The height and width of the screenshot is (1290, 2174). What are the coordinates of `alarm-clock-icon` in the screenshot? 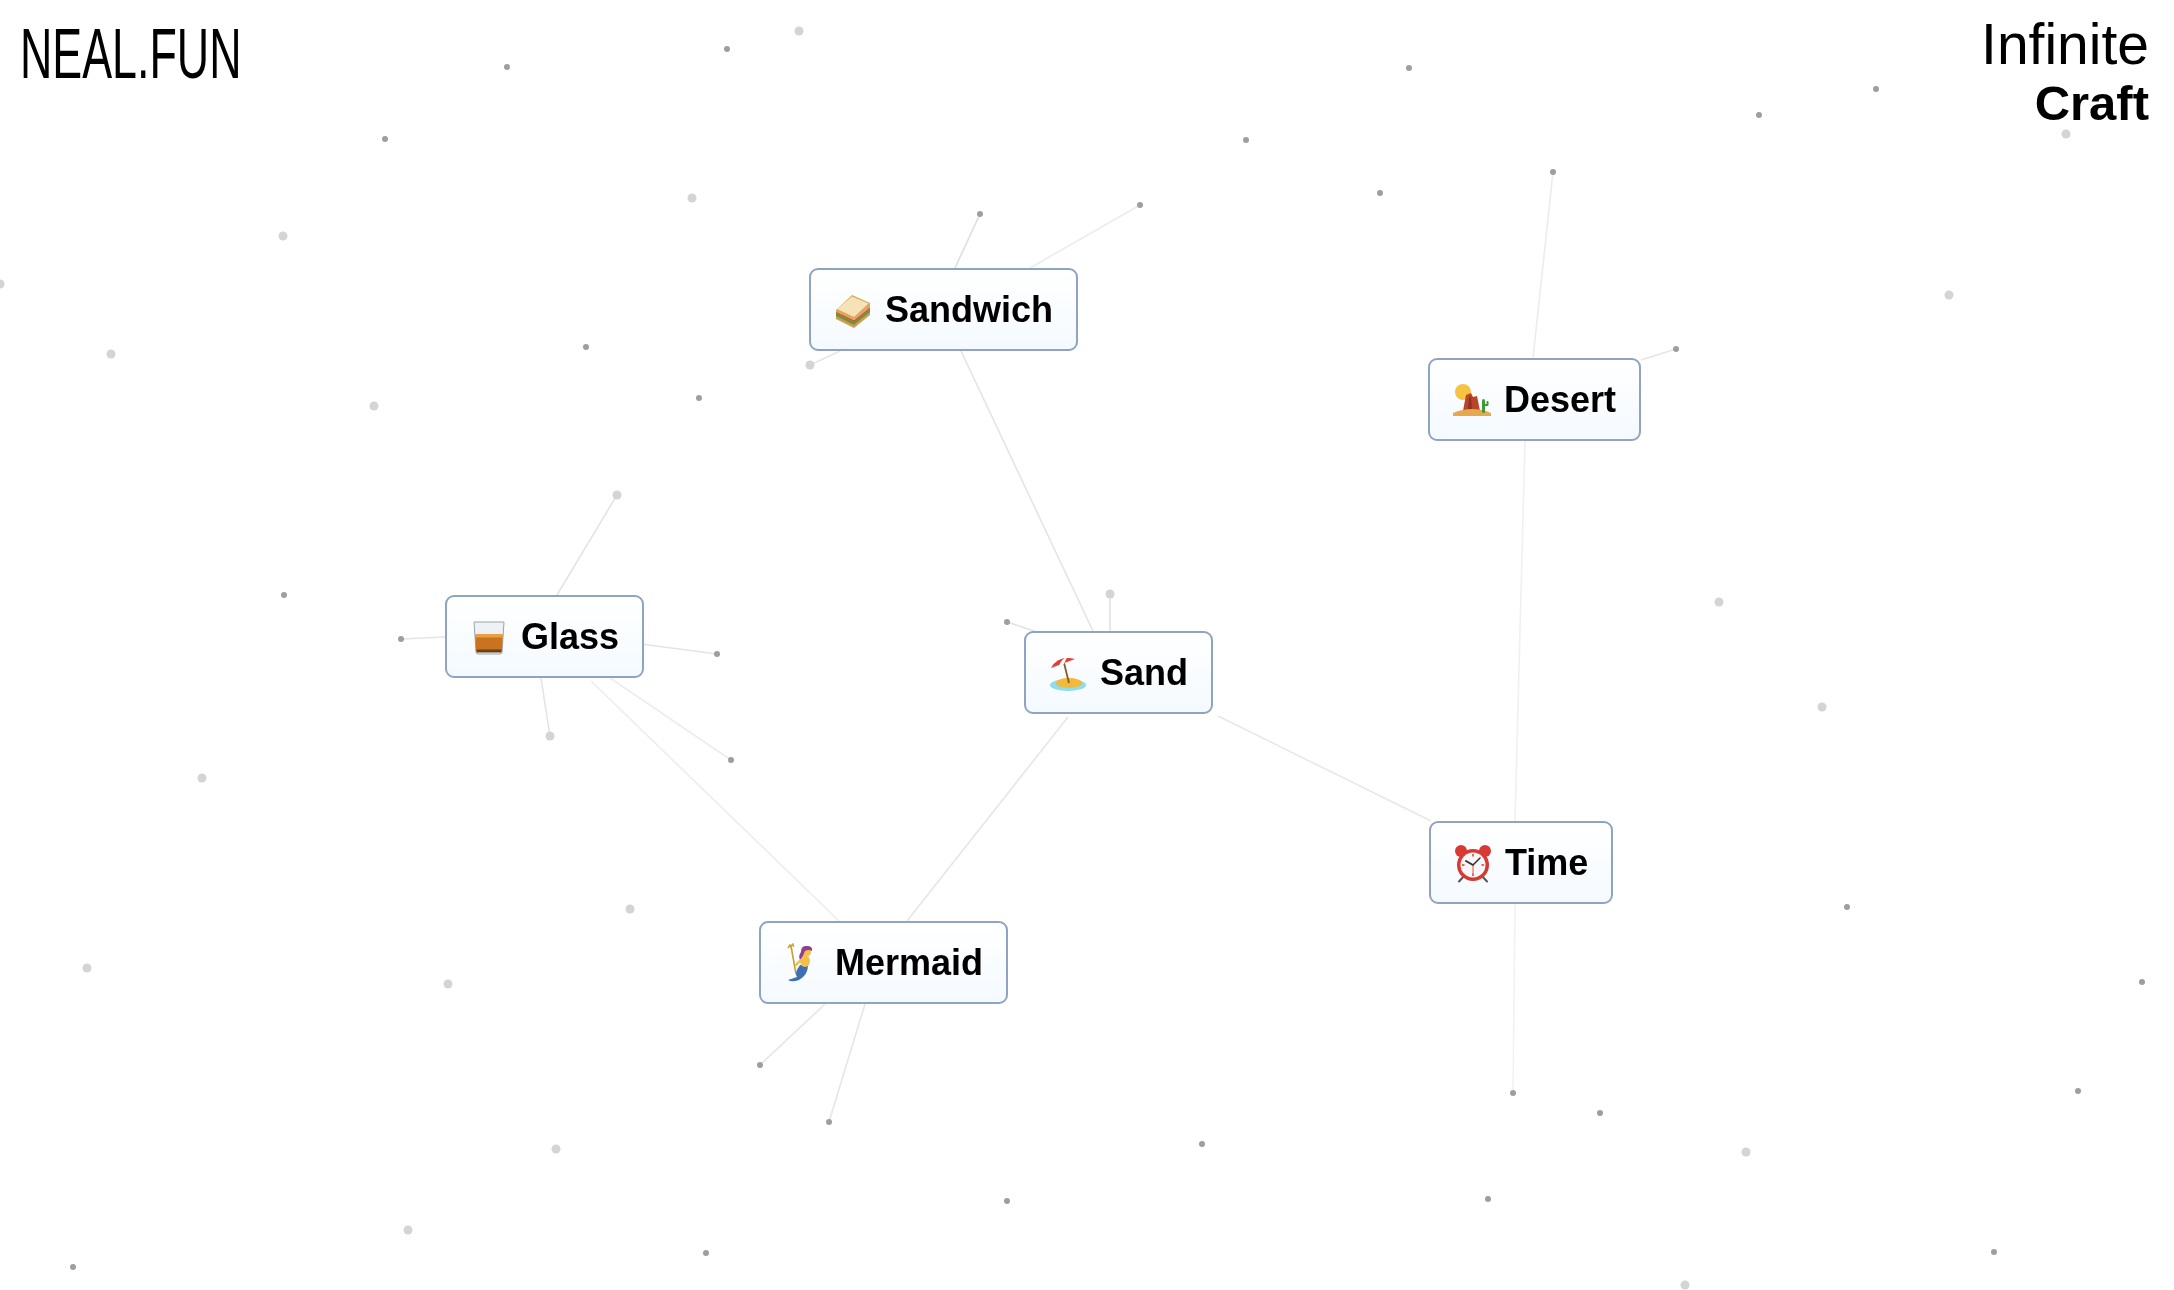 It's located at (1473, 862).